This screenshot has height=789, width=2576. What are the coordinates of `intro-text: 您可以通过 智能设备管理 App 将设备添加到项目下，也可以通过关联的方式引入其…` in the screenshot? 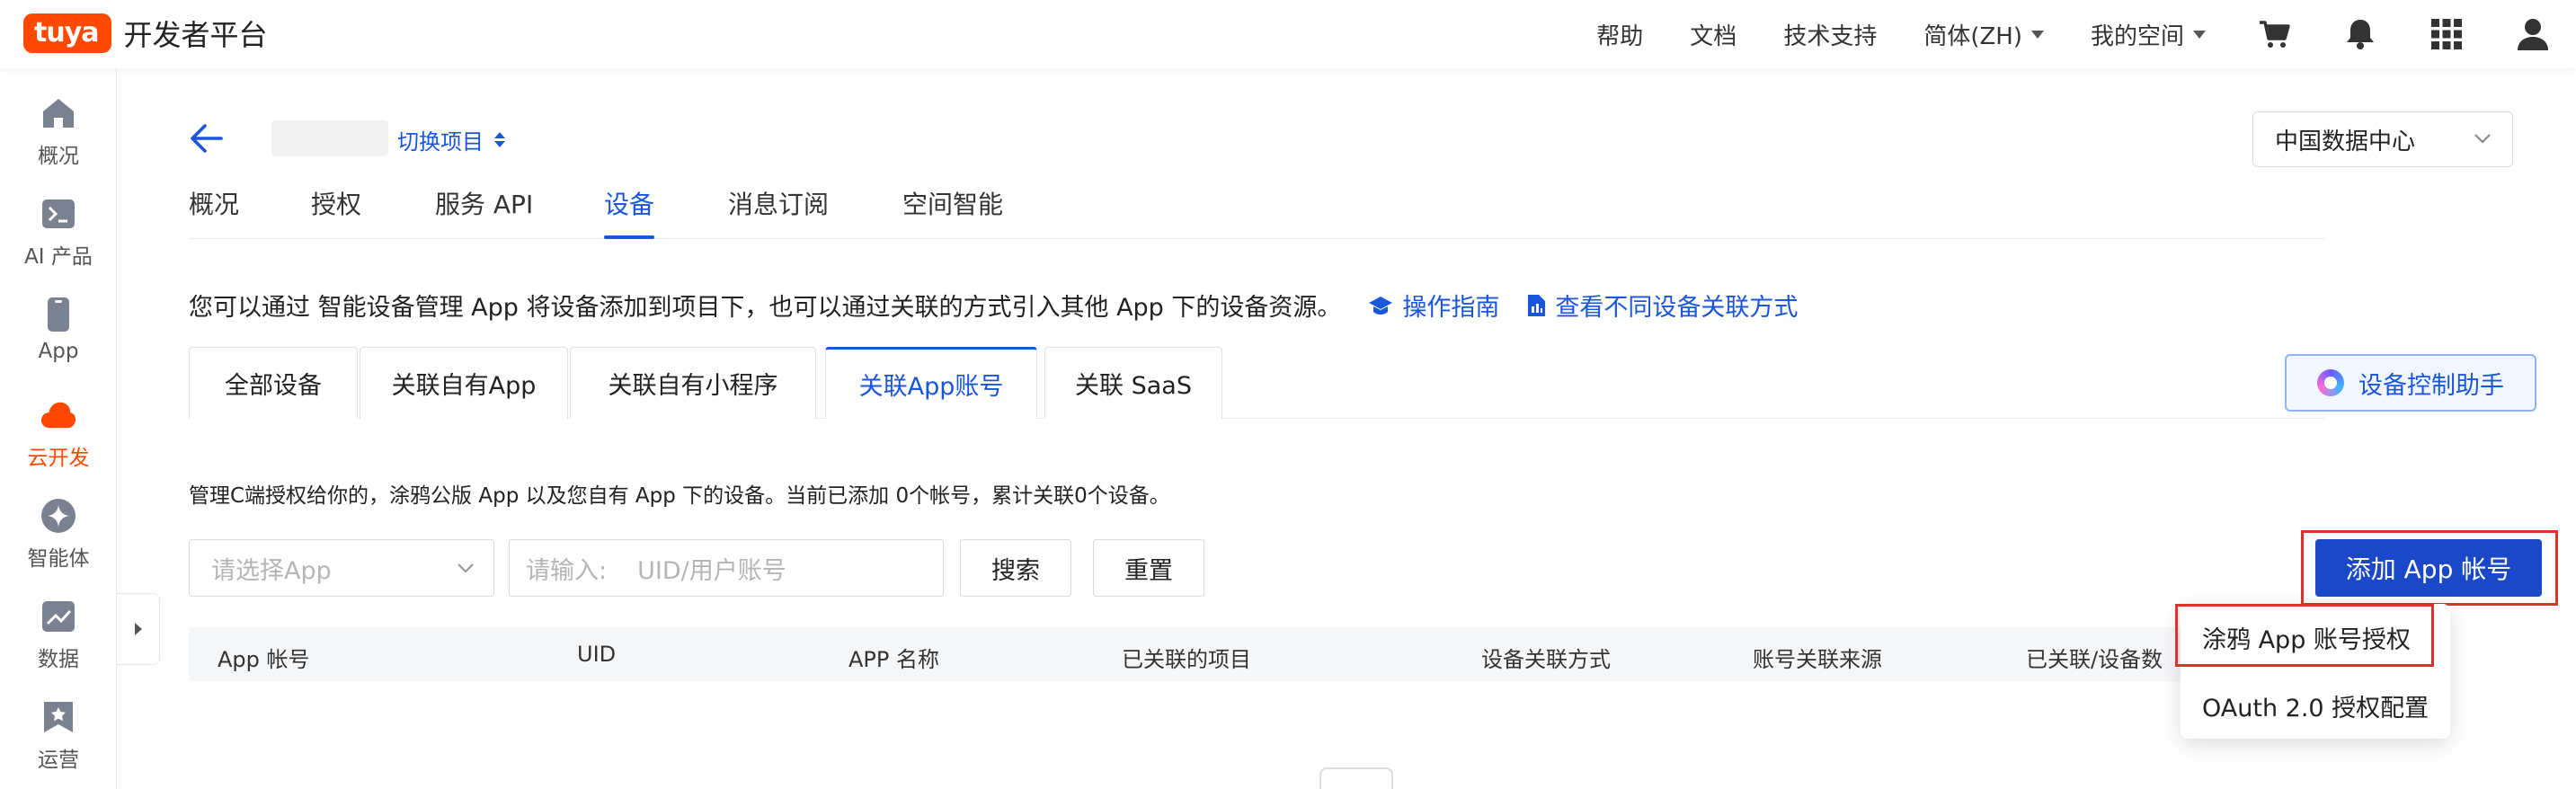 It's located at (765, 308).